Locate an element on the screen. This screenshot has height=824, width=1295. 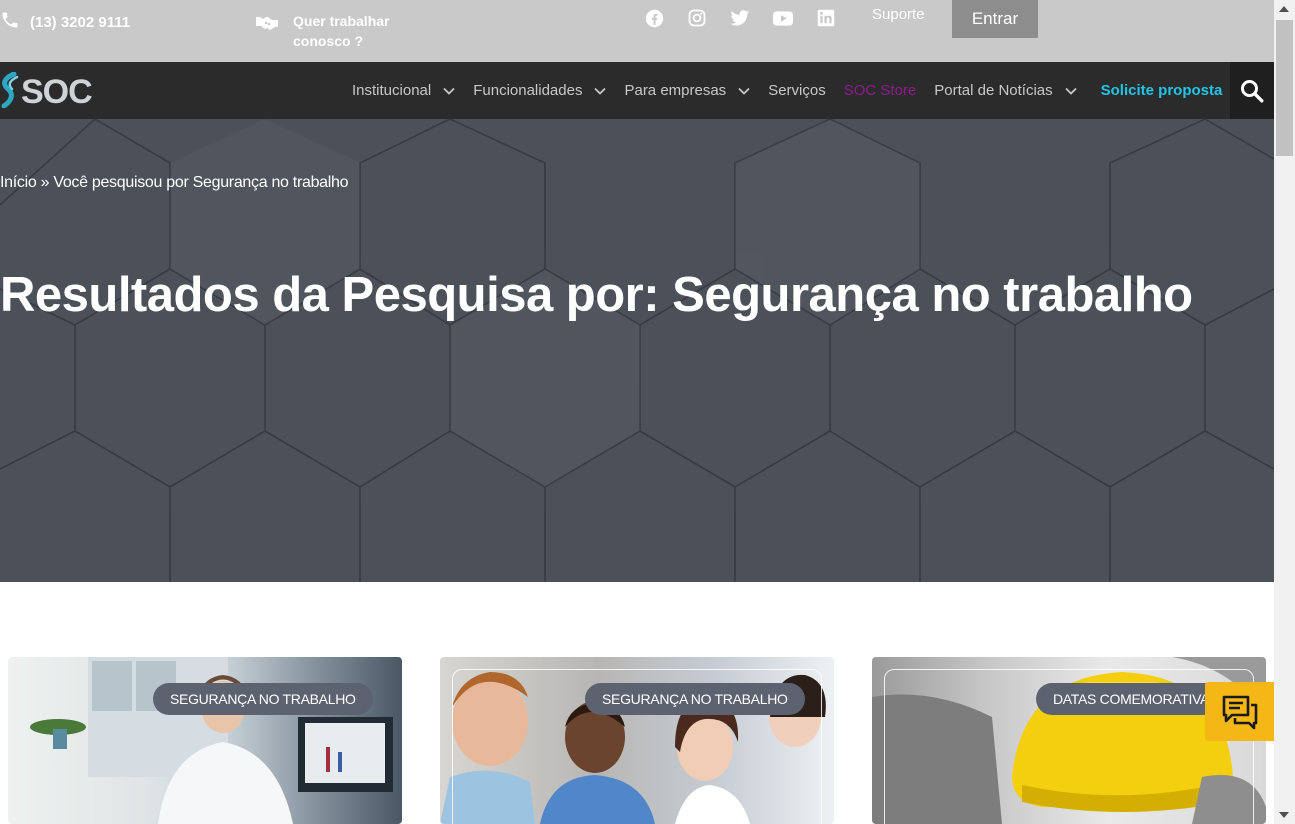
work-with-us-line1: Quer trabalhar is located at coordinates (341, 21).